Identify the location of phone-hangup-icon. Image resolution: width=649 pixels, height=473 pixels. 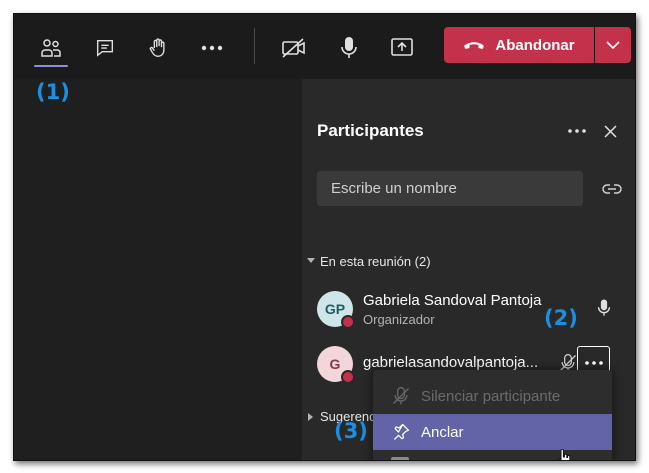
(474, 45).